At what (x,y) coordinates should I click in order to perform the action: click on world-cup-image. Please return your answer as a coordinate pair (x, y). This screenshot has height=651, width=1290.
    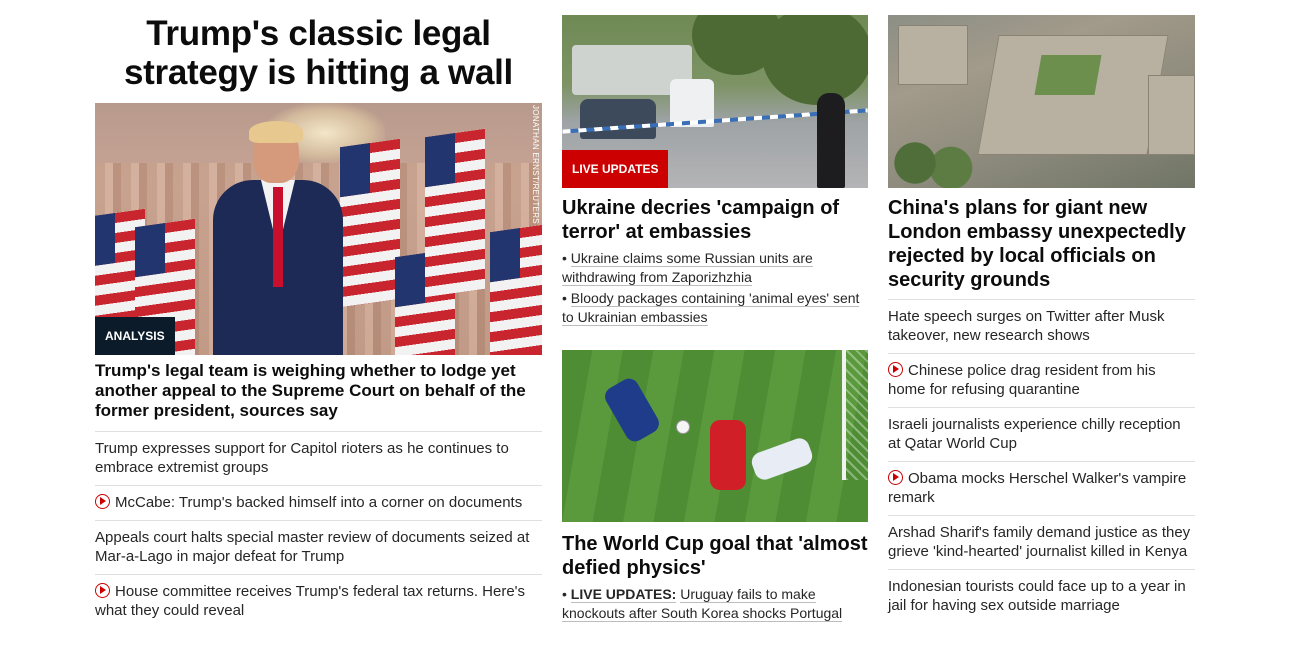
    Looking at the image, I should click on (715, 436).